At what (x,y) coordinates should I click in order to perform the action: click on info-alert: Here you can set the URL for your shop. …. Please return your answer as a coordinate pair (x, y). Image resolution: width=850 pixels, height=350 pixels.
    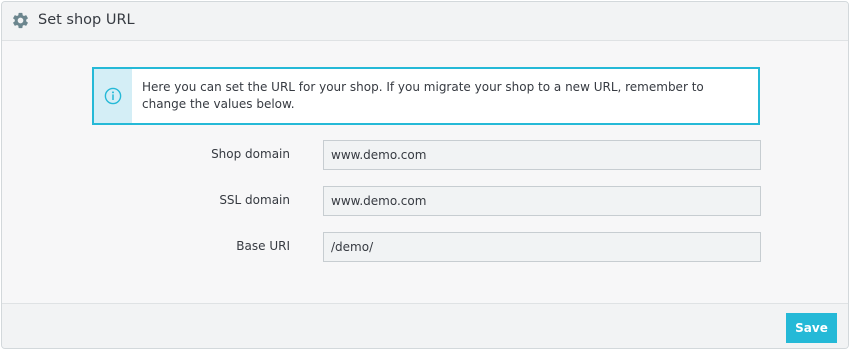
    Looking at the image, I should click on (426, 96).